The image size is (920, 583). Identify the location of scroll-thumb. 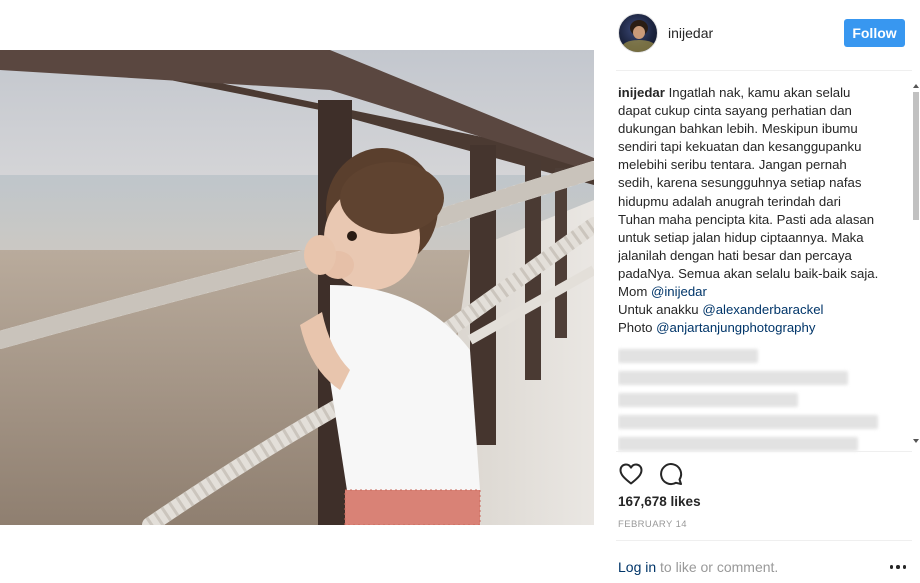
(916, 156).